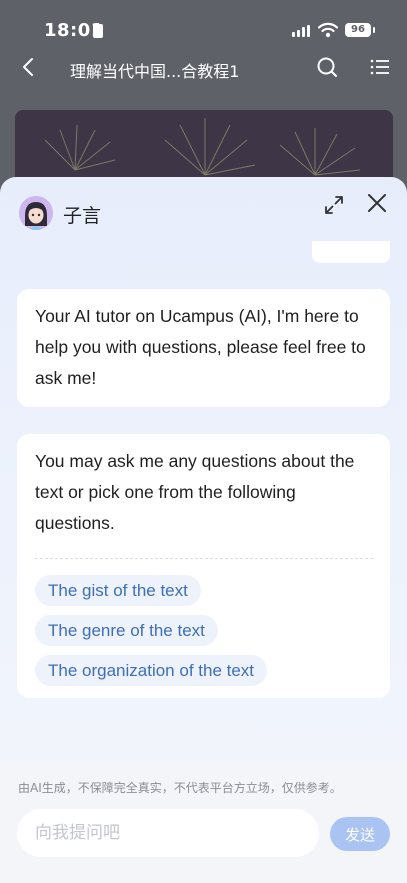  Describe the element at coordinates (328, 30) in the screenshot. I see `wifi-icon` at that location.